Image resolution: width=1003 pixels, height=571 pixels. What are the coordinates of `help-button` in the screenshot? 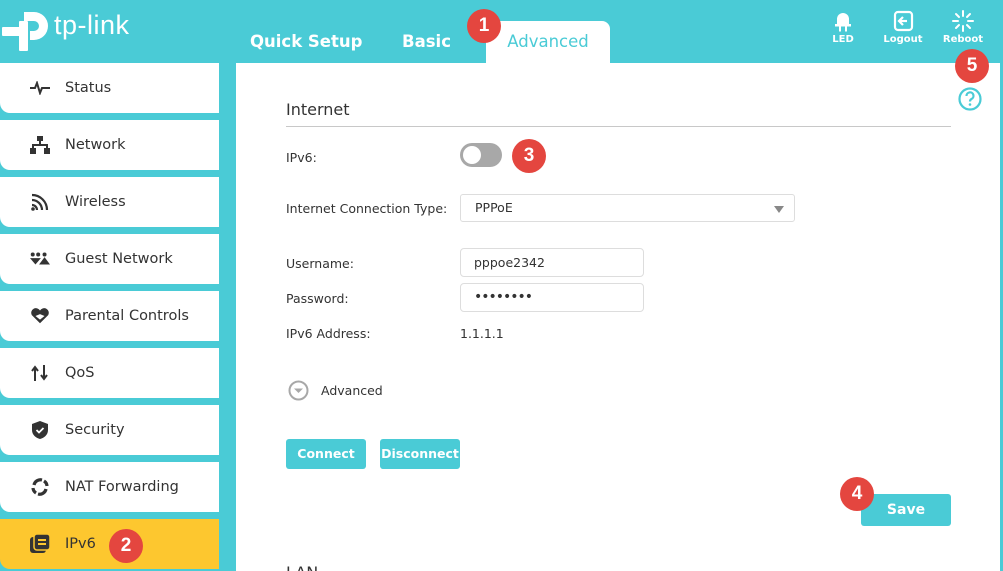 It's located at (970, 101).